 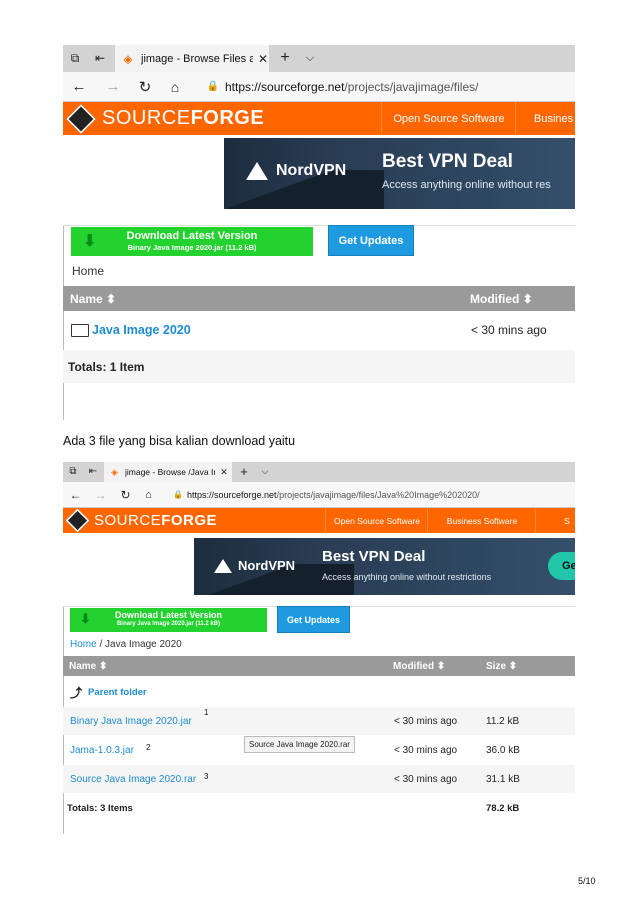 I want to click on parent-folder-arrow-icon: ⤴, so click(x=76, y=692).